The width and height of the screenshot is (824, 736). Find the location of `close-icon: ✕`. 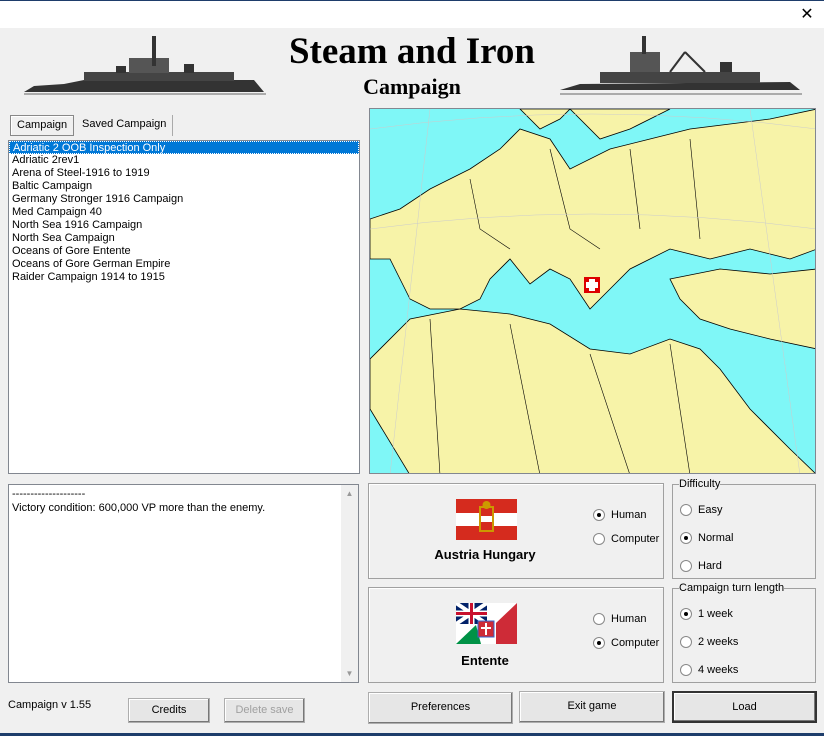

close-icon: ✕ is located at coordinates (807, 15).